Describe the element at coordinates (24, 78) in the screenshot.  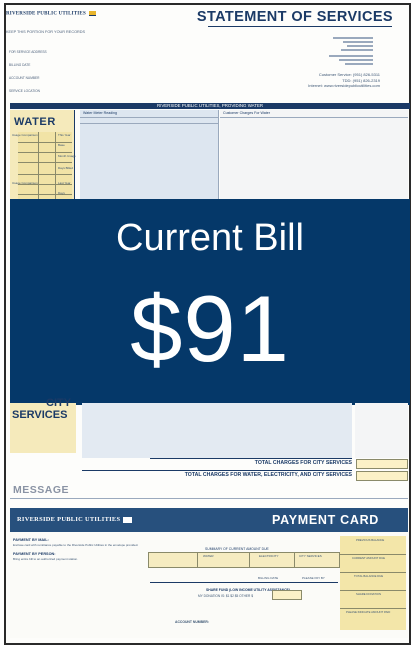
I see `account-number-label: ACCOUNT NUMBER` at that location.